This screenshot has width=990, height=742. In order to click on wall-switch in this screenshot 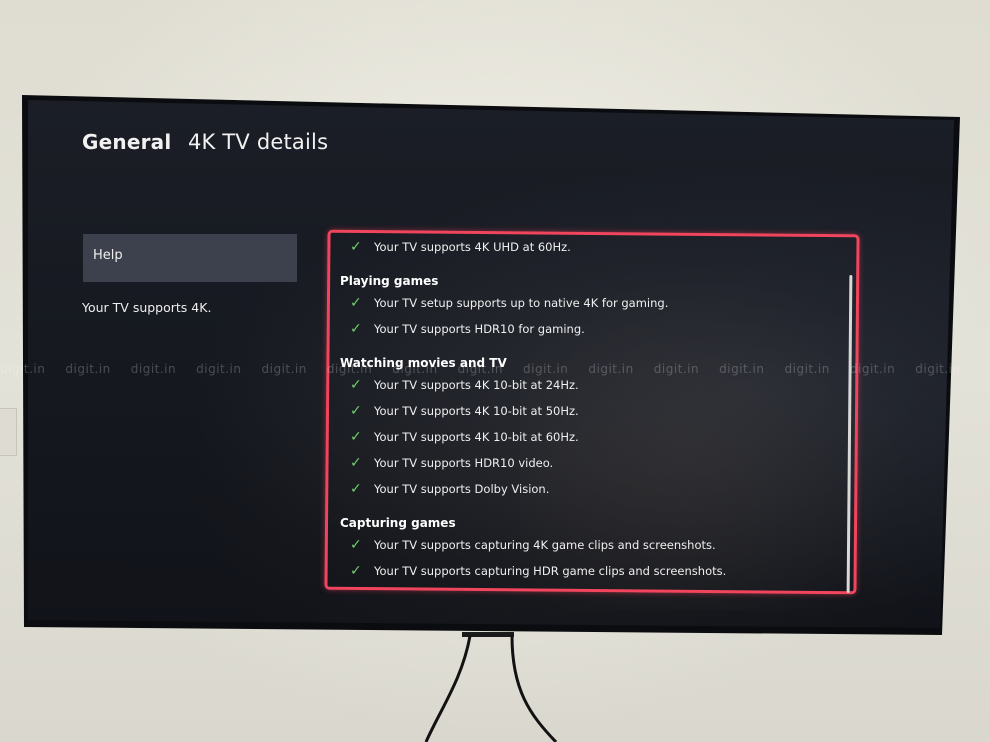, I will do `click(8, 432)`.